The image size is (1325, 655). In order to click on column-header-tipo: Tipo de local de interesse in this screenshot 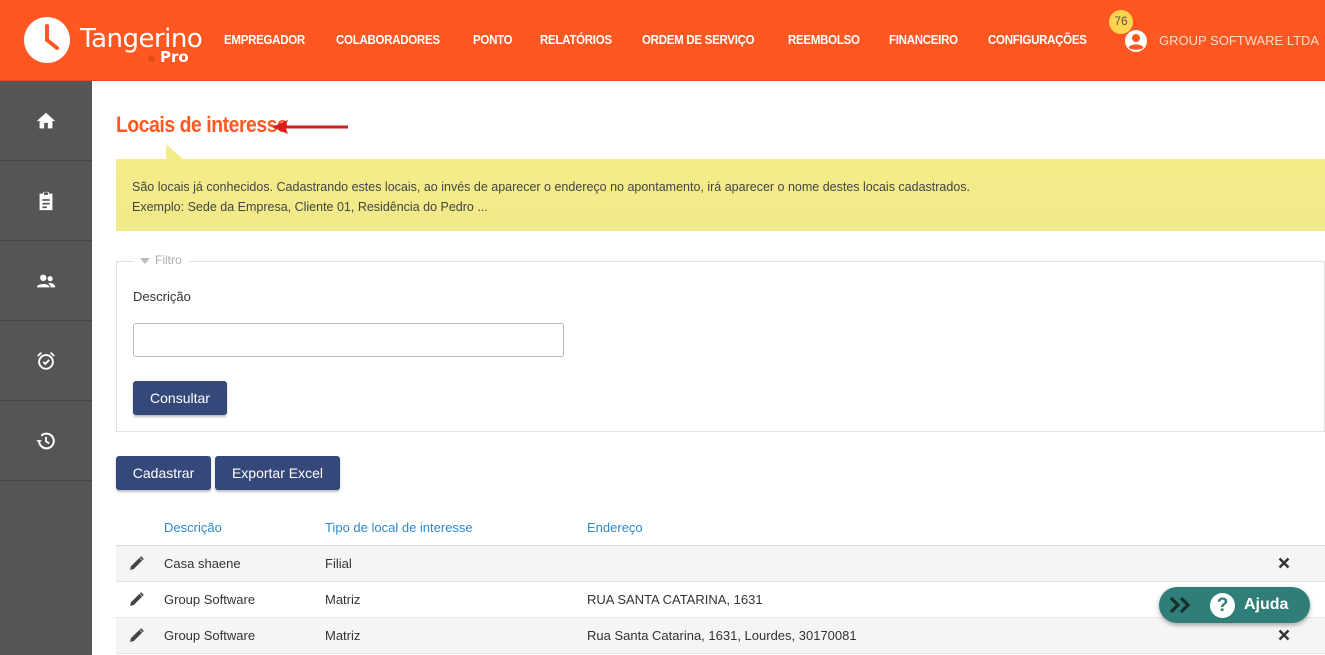, I will do `click(399, 527)`.